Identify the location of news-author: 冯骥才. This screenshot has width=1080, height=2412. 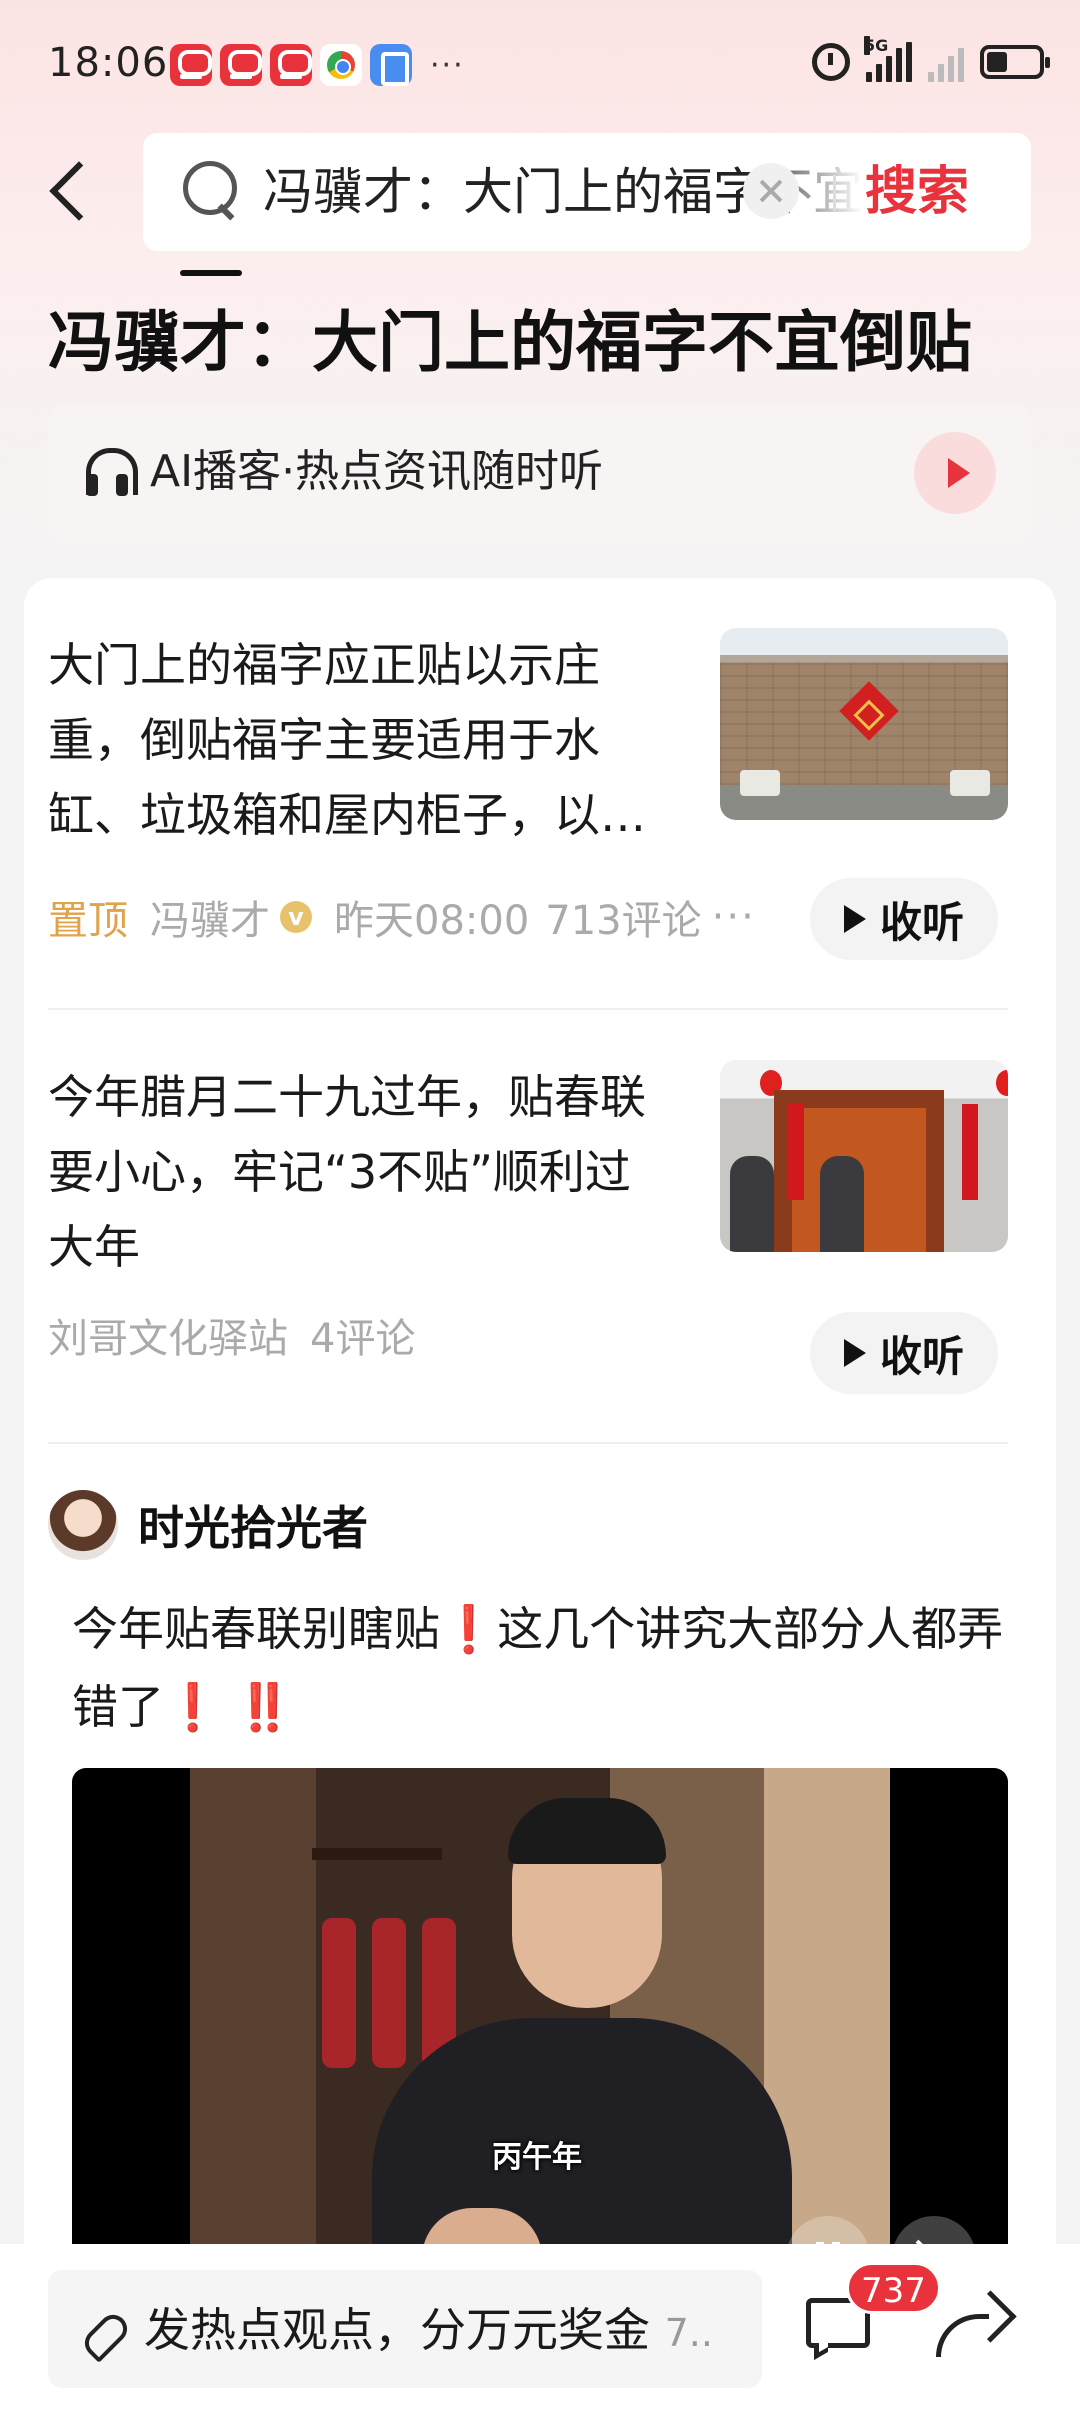
(210, 917).